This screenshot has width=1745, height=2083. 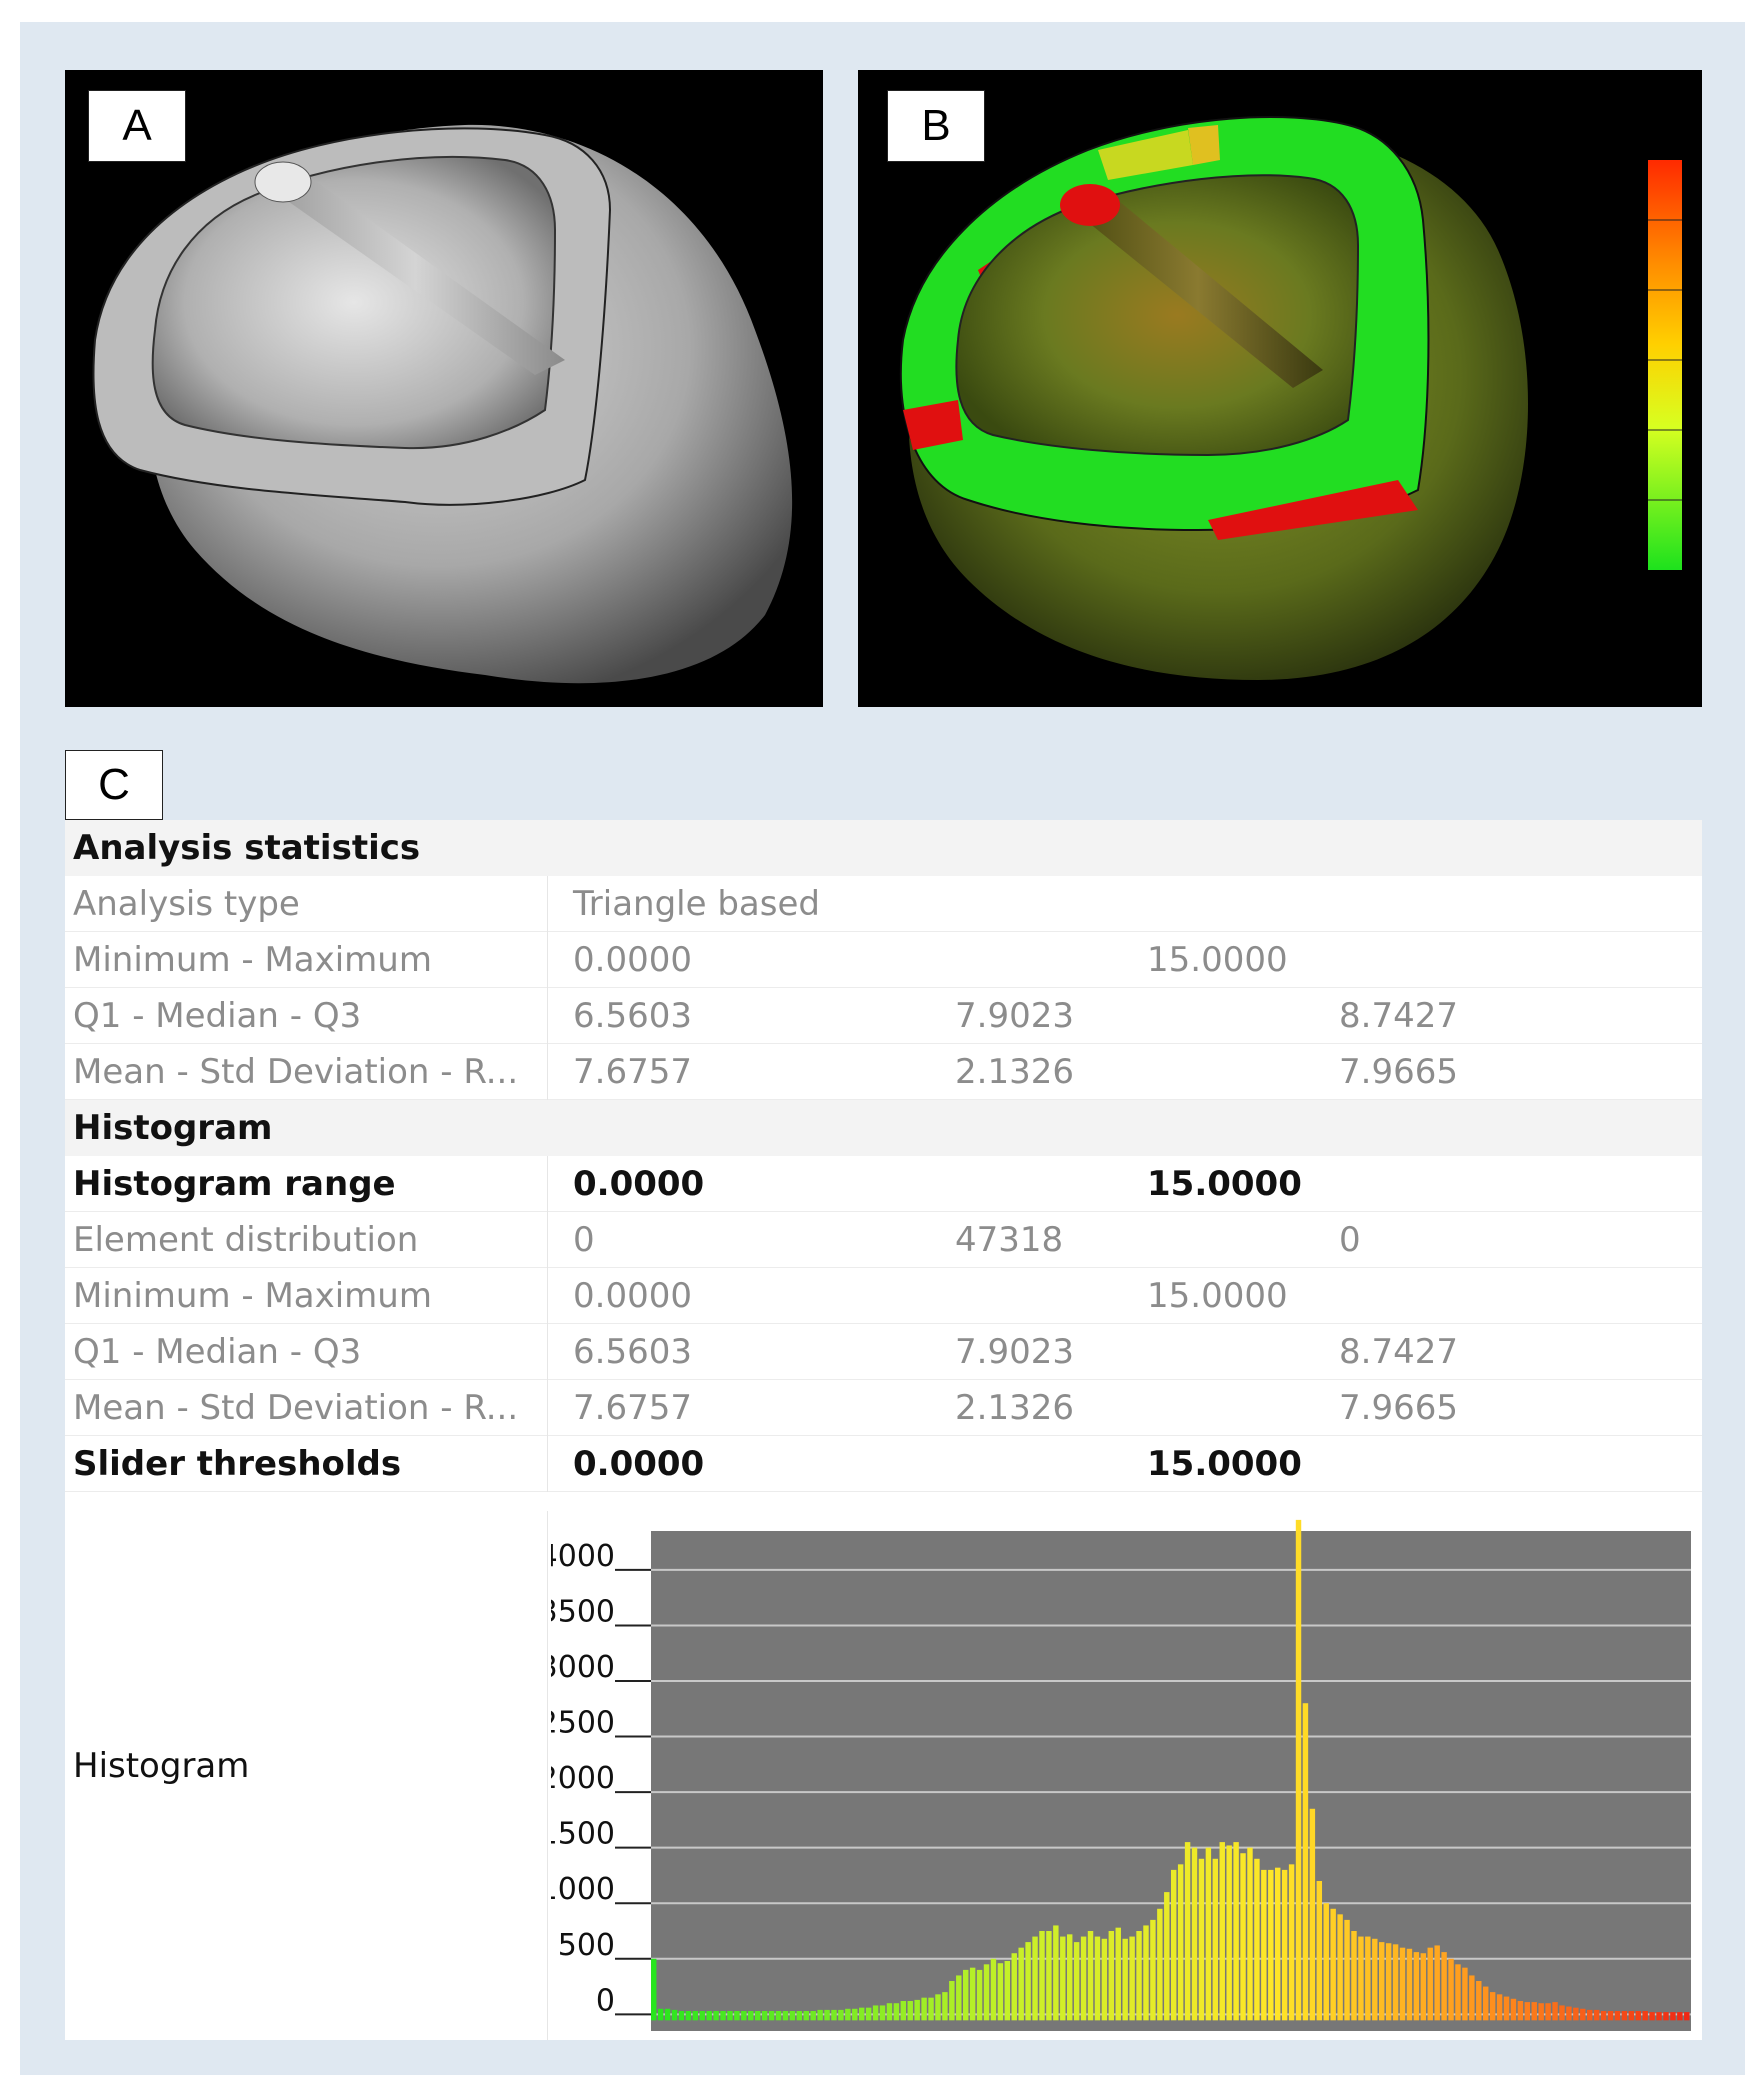 What do you see at coordinates (883, 1184) in the screenshot?
I see `row-histogram-range: Histogram range 0.0000 15.0000` at bounding box center [883, 1184].